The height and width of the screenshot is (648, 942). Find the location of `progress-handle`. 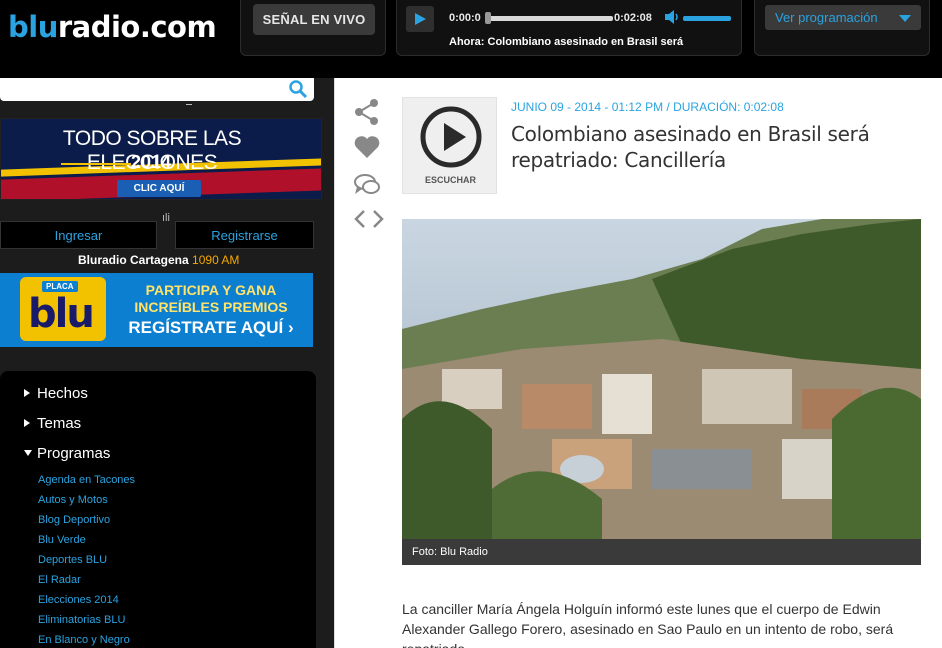

progress-handle is located at coordinates (488, 18).